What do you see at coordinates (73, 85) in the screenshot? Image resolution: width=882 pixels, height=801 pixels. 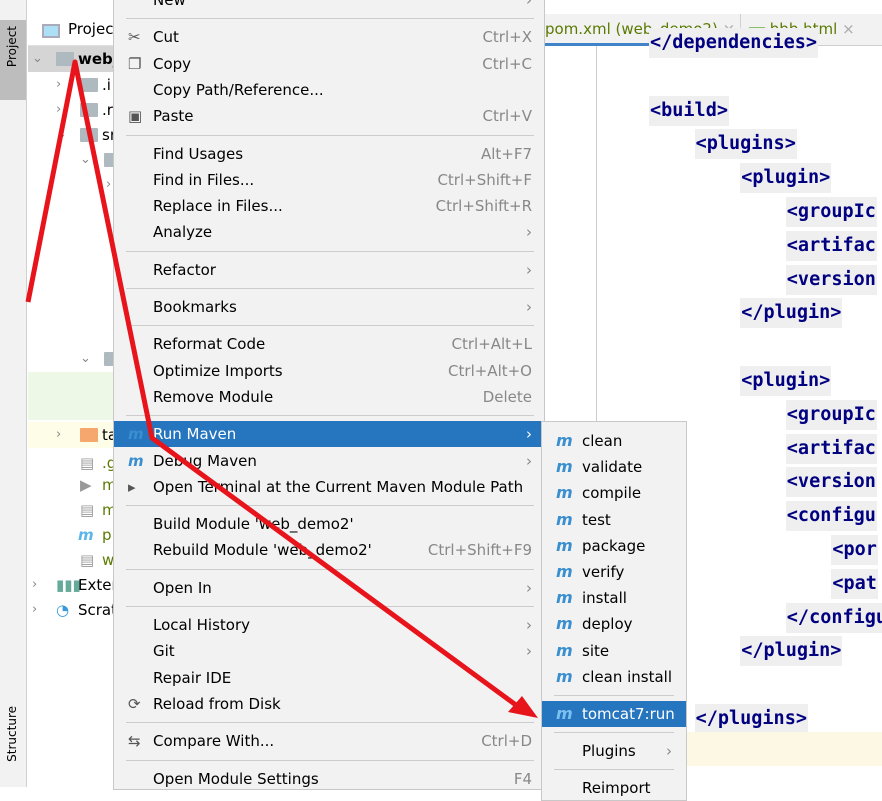 I see `tree-item: › .i` at bounding box center [73, 85].